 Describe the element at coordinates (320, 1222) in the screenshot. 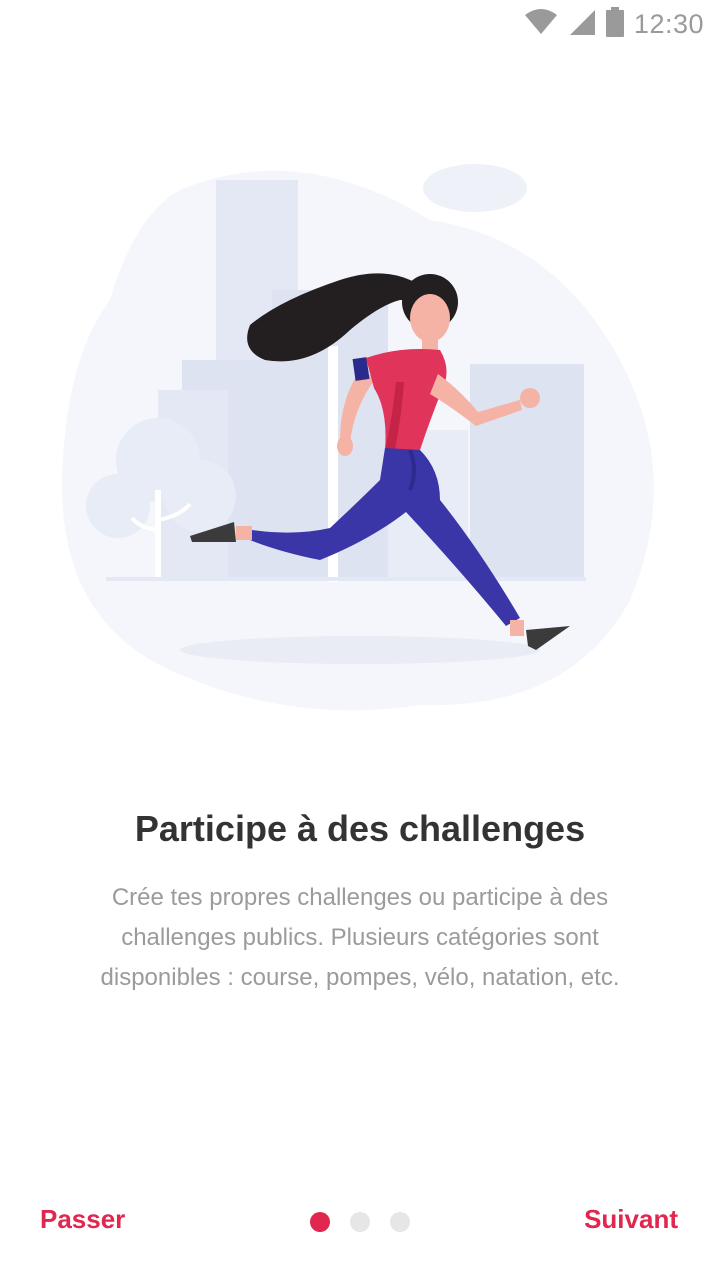

I see `page-indicator-dot-active` at that location.